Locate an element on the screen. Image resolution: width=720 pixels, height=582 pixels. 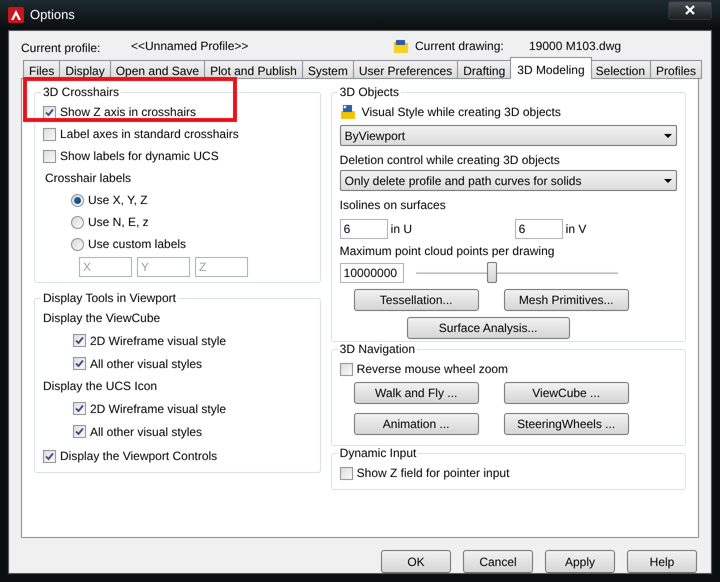
tab: Selection is located at coordinates (621, 69).